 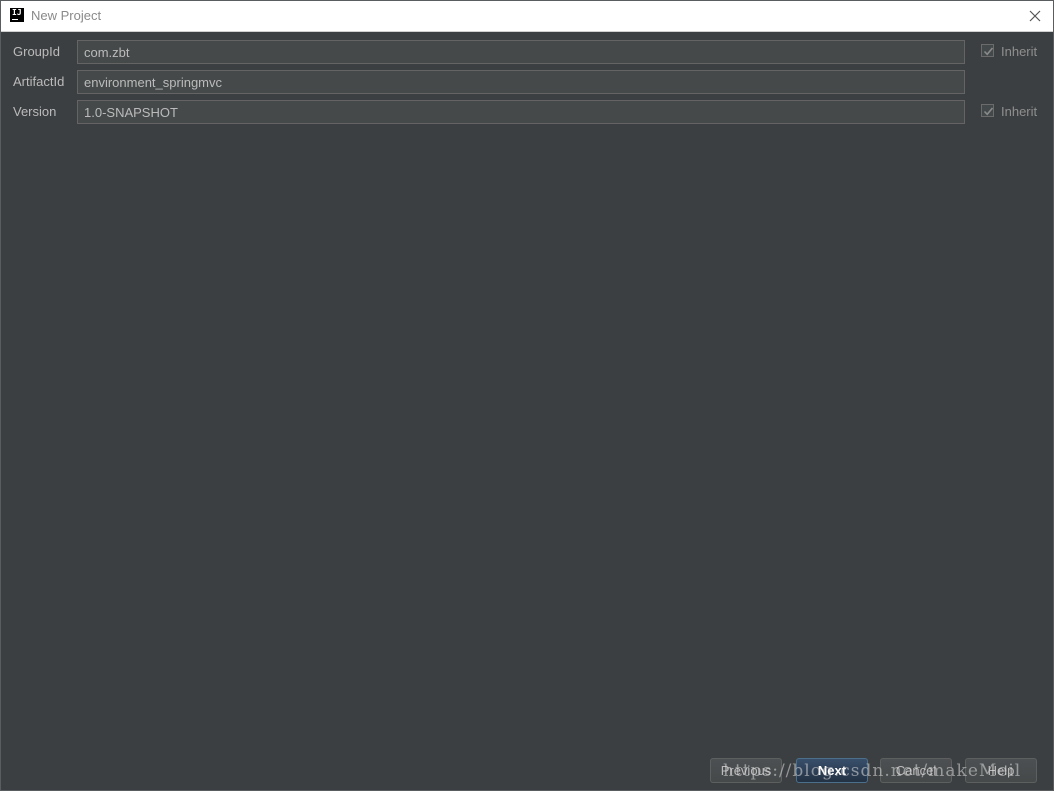 What do you see at coordinates (521, 112) in the screenshot?
I see `version-input` at bounding box center [521, 112].